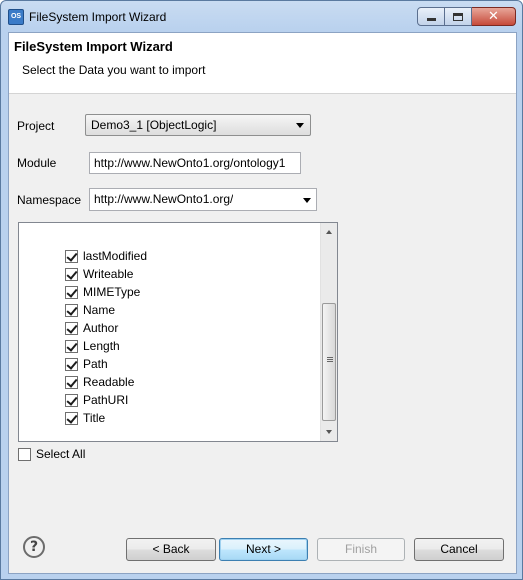 The width and height of the screenshot is (523, 580). What do you see at coordinates (95, 364) in the screenshot?
I see `list-item-label: Path` at bounding box center [95, 364].